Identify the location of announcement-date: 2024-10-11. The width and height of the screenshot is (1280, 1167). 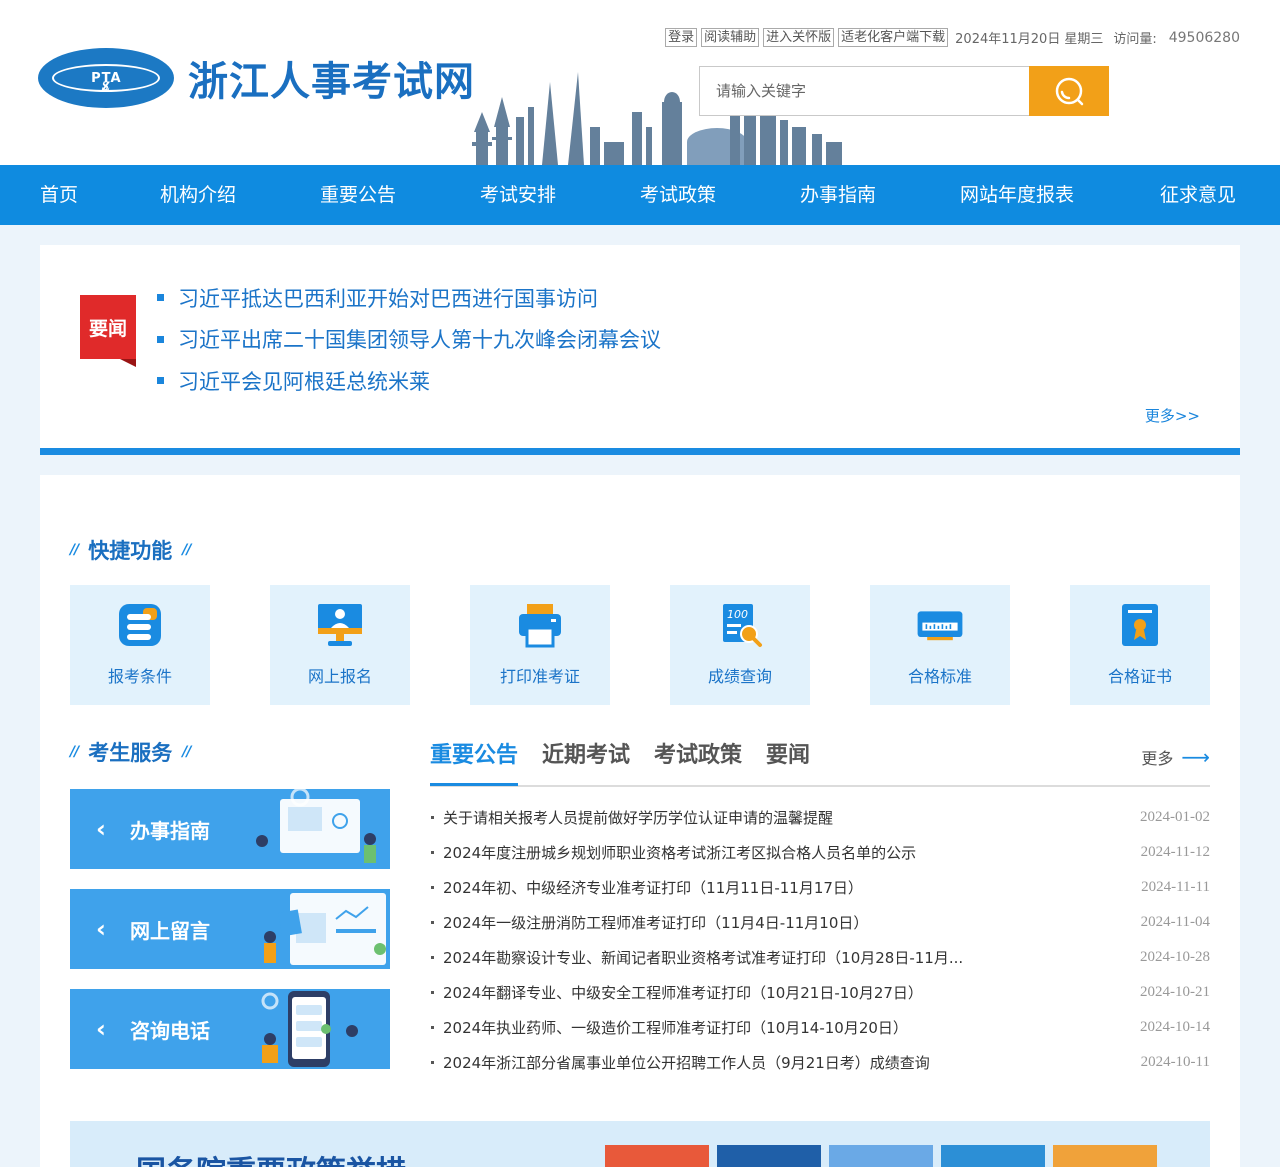
(1175, 1062).